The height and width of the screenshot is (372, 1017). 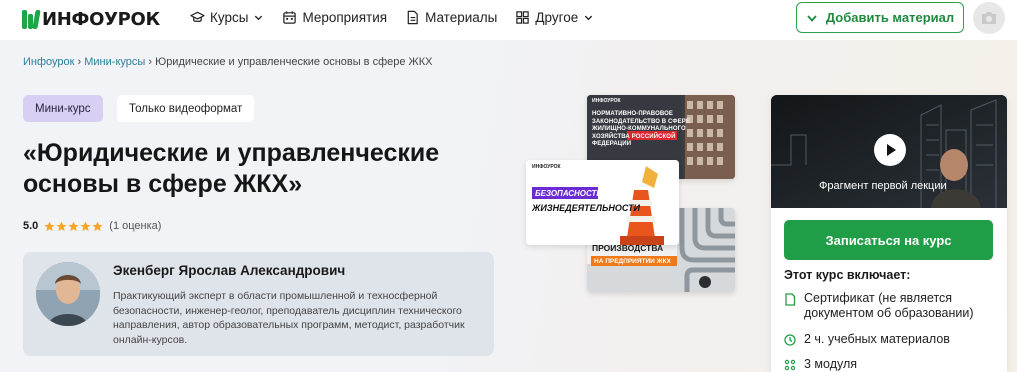 I want to click on nav-materials: Материалы, so click(x=451, y=17).